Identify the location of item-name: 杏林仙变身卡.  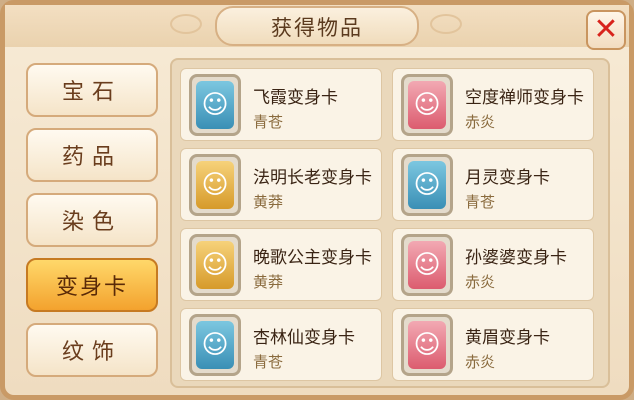
(304, 338).